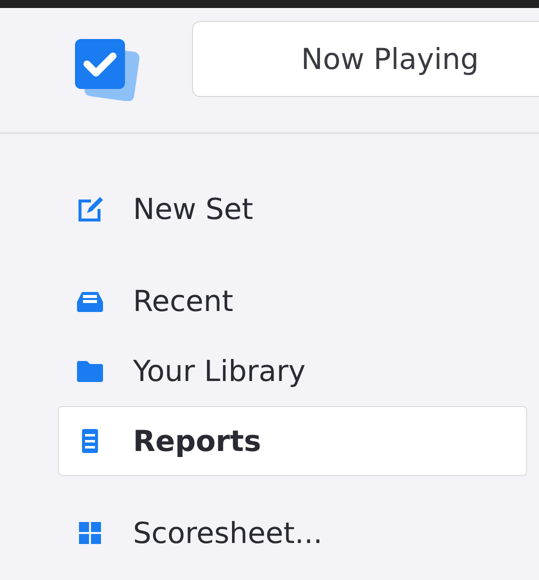  What do you see at coordinates (292, 371) in the screenshot?
I see `sidebar-item: Your Library` at bounding box center [292, 371].